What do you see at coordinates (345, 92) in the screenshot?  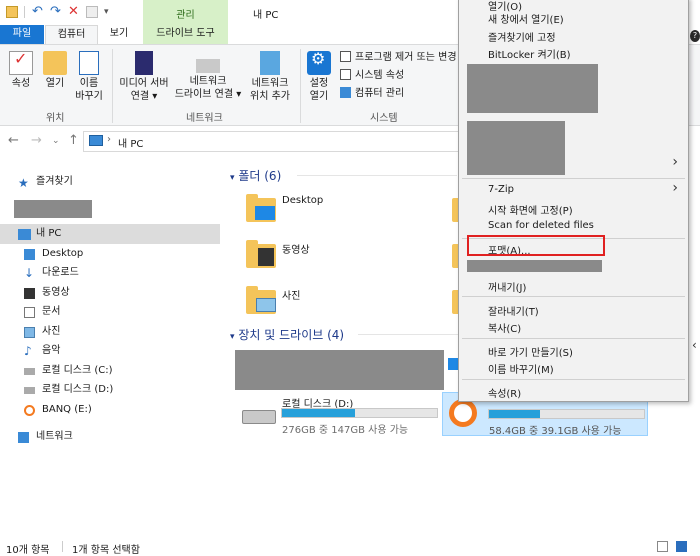 I see `computer-icon` at bounding box center [345, 92].